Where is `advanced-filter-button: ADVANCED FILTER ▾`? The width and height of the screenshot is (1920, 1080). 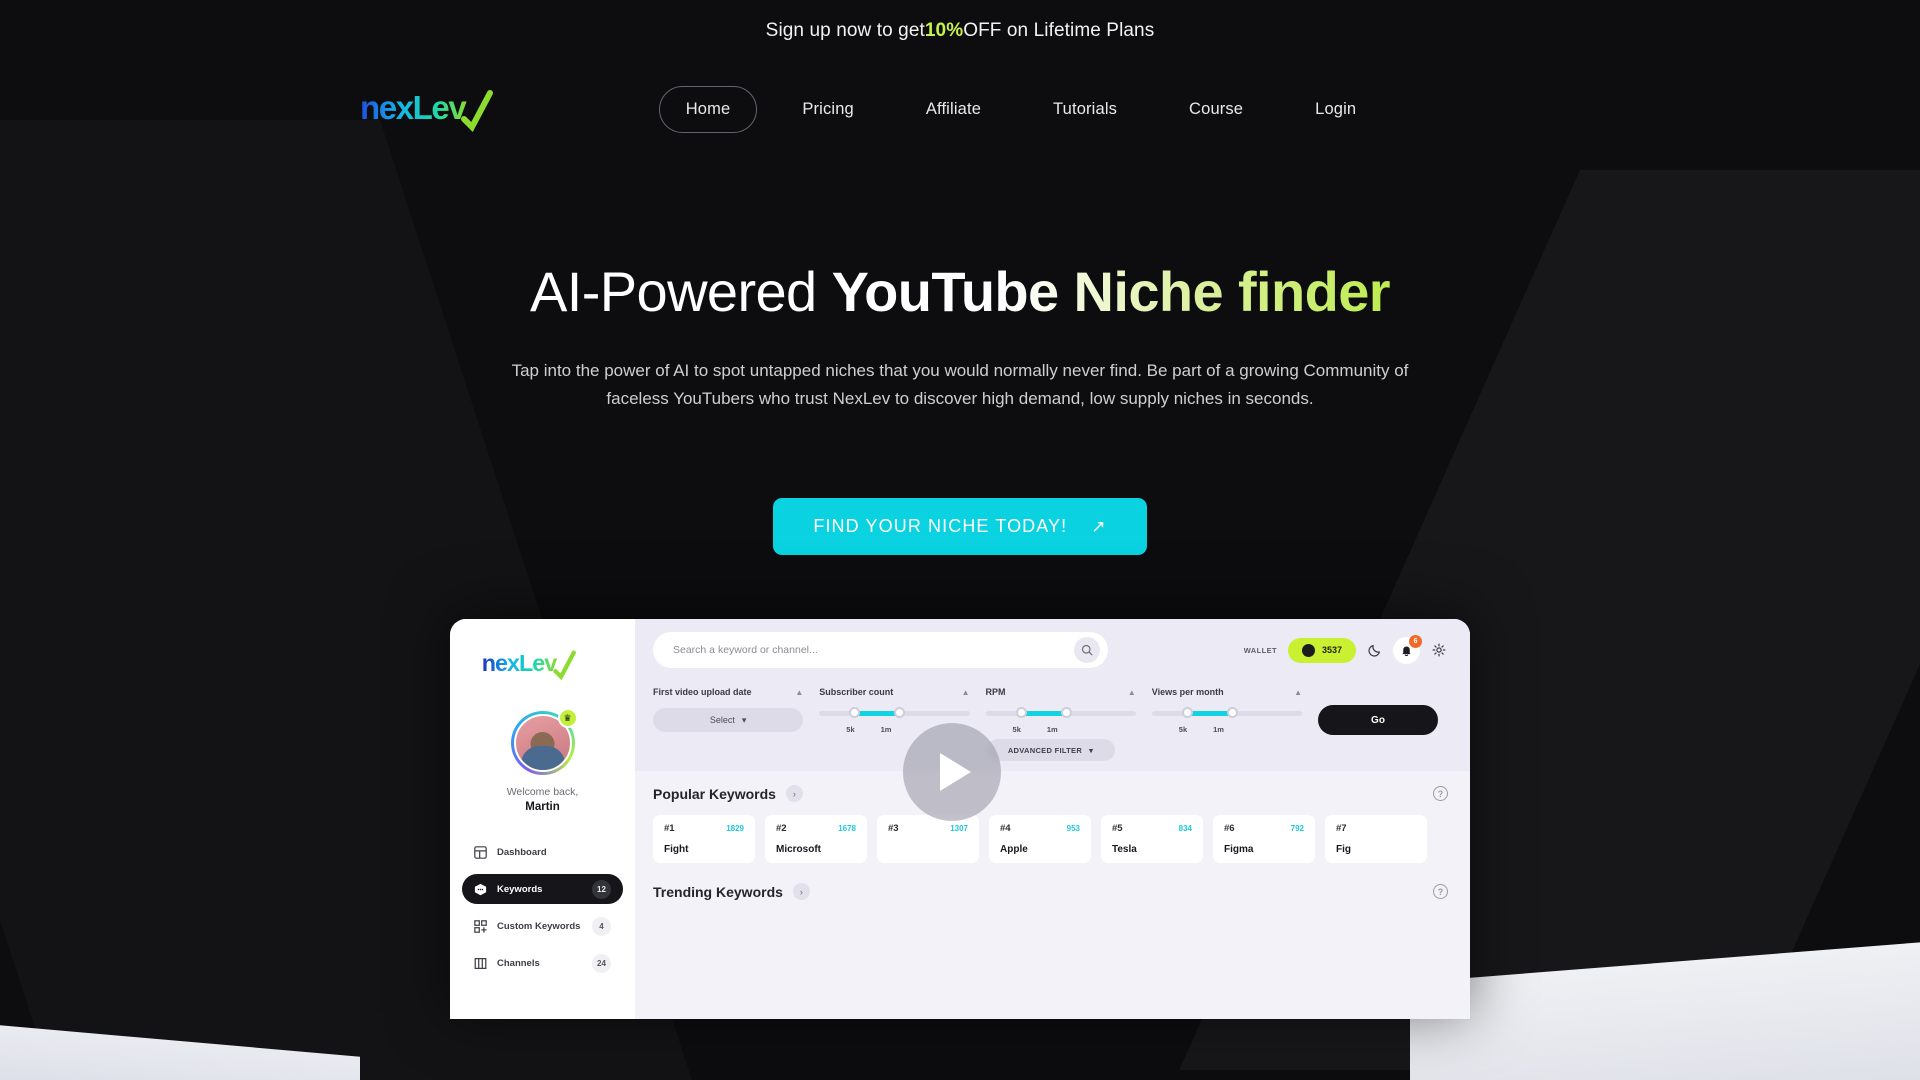
advanced-filter-button: ADVANCED FILTER ▾ is located at coordinates (1050, 750).